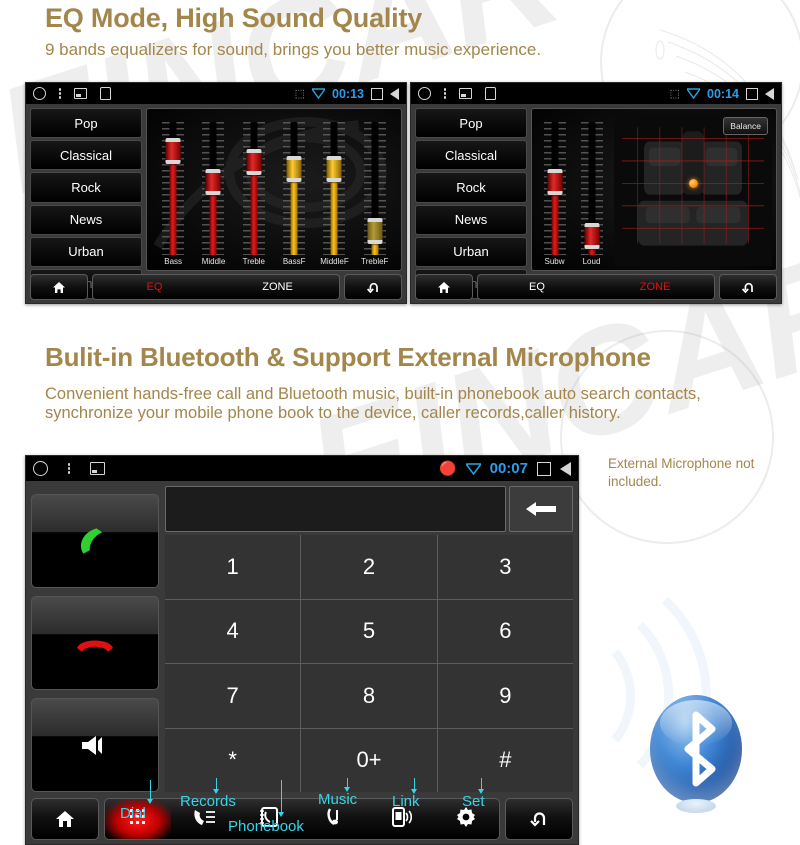  I want to click on key-8: 8, so click(369, 696).